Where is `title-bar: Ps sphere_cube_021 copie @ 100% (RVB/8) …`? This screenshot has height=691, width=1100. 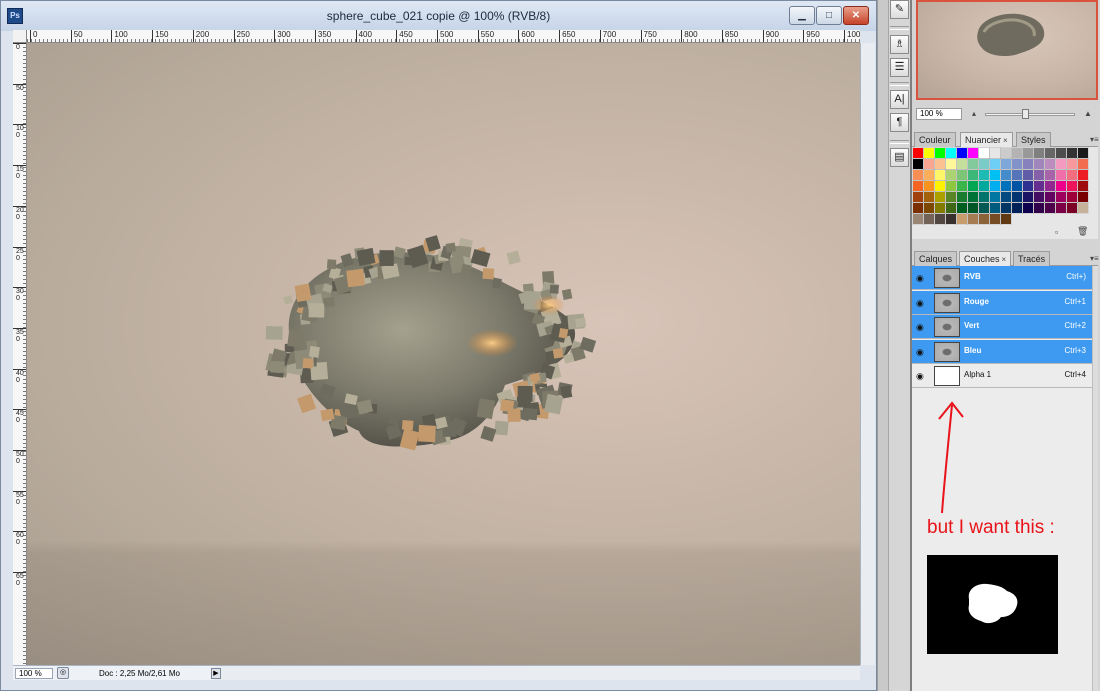 title-bar: Ps sphere_cube_021 copie @ 100% (RVB/8) … is located at coordinates (438, 16).